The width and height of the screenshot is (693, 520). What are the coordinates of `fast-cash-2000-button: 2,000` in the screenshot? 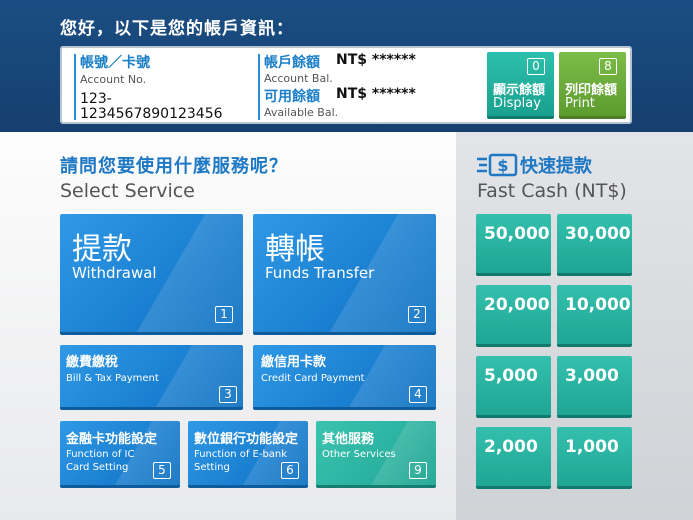 It's located at (513, 458).